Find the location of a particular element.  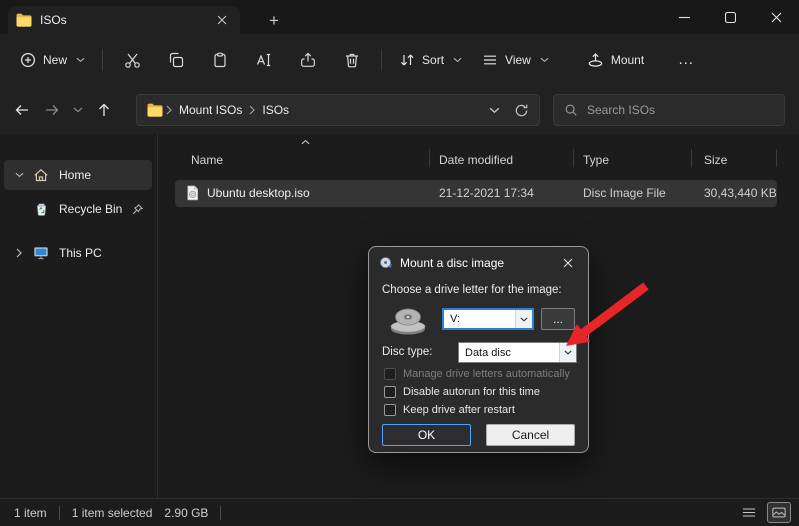

checkbox-keep-drive: Keep drive after restart is located at coordinates (449, 410).